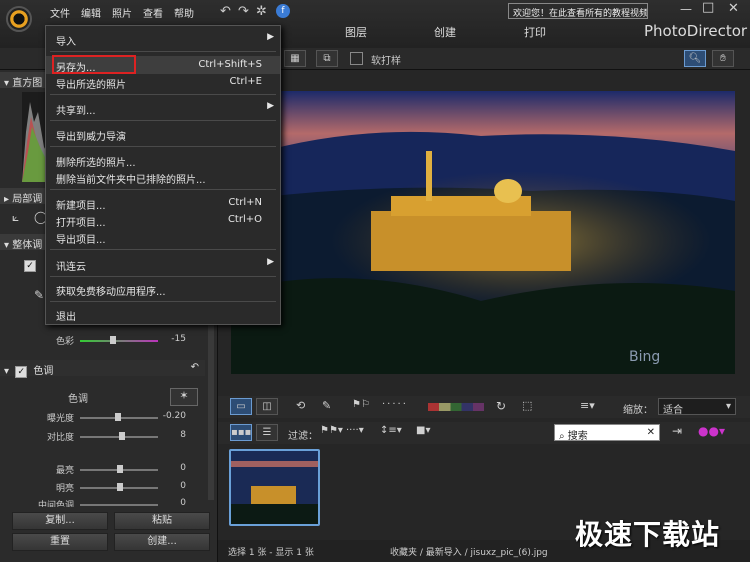 This screenshot has height=562, width=750. What do you see at coordinates (19, 19) in the screenshot?
I see `app-logo-icon` at bounding box center [19, 19].